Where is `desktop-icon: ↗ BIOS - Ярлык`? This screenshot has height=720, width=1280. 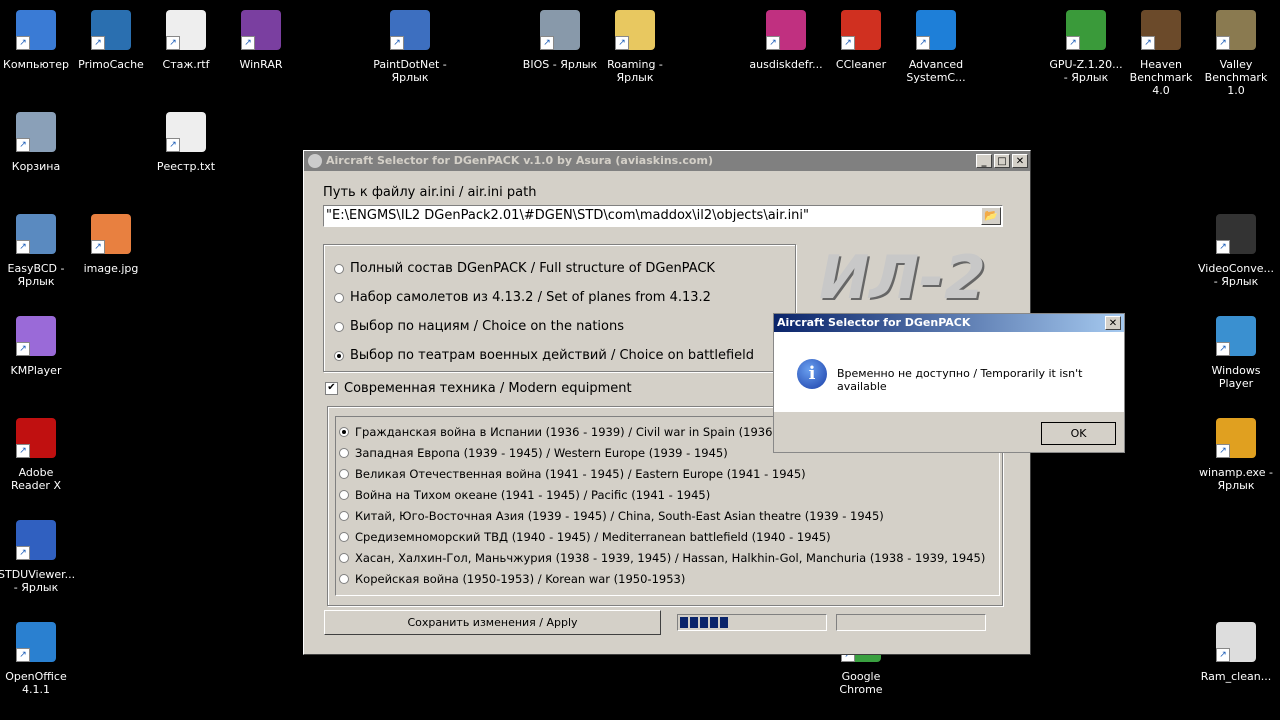 desktop-icon: ↗ BIOS - Ярлык is located at coordinates (560, 40).